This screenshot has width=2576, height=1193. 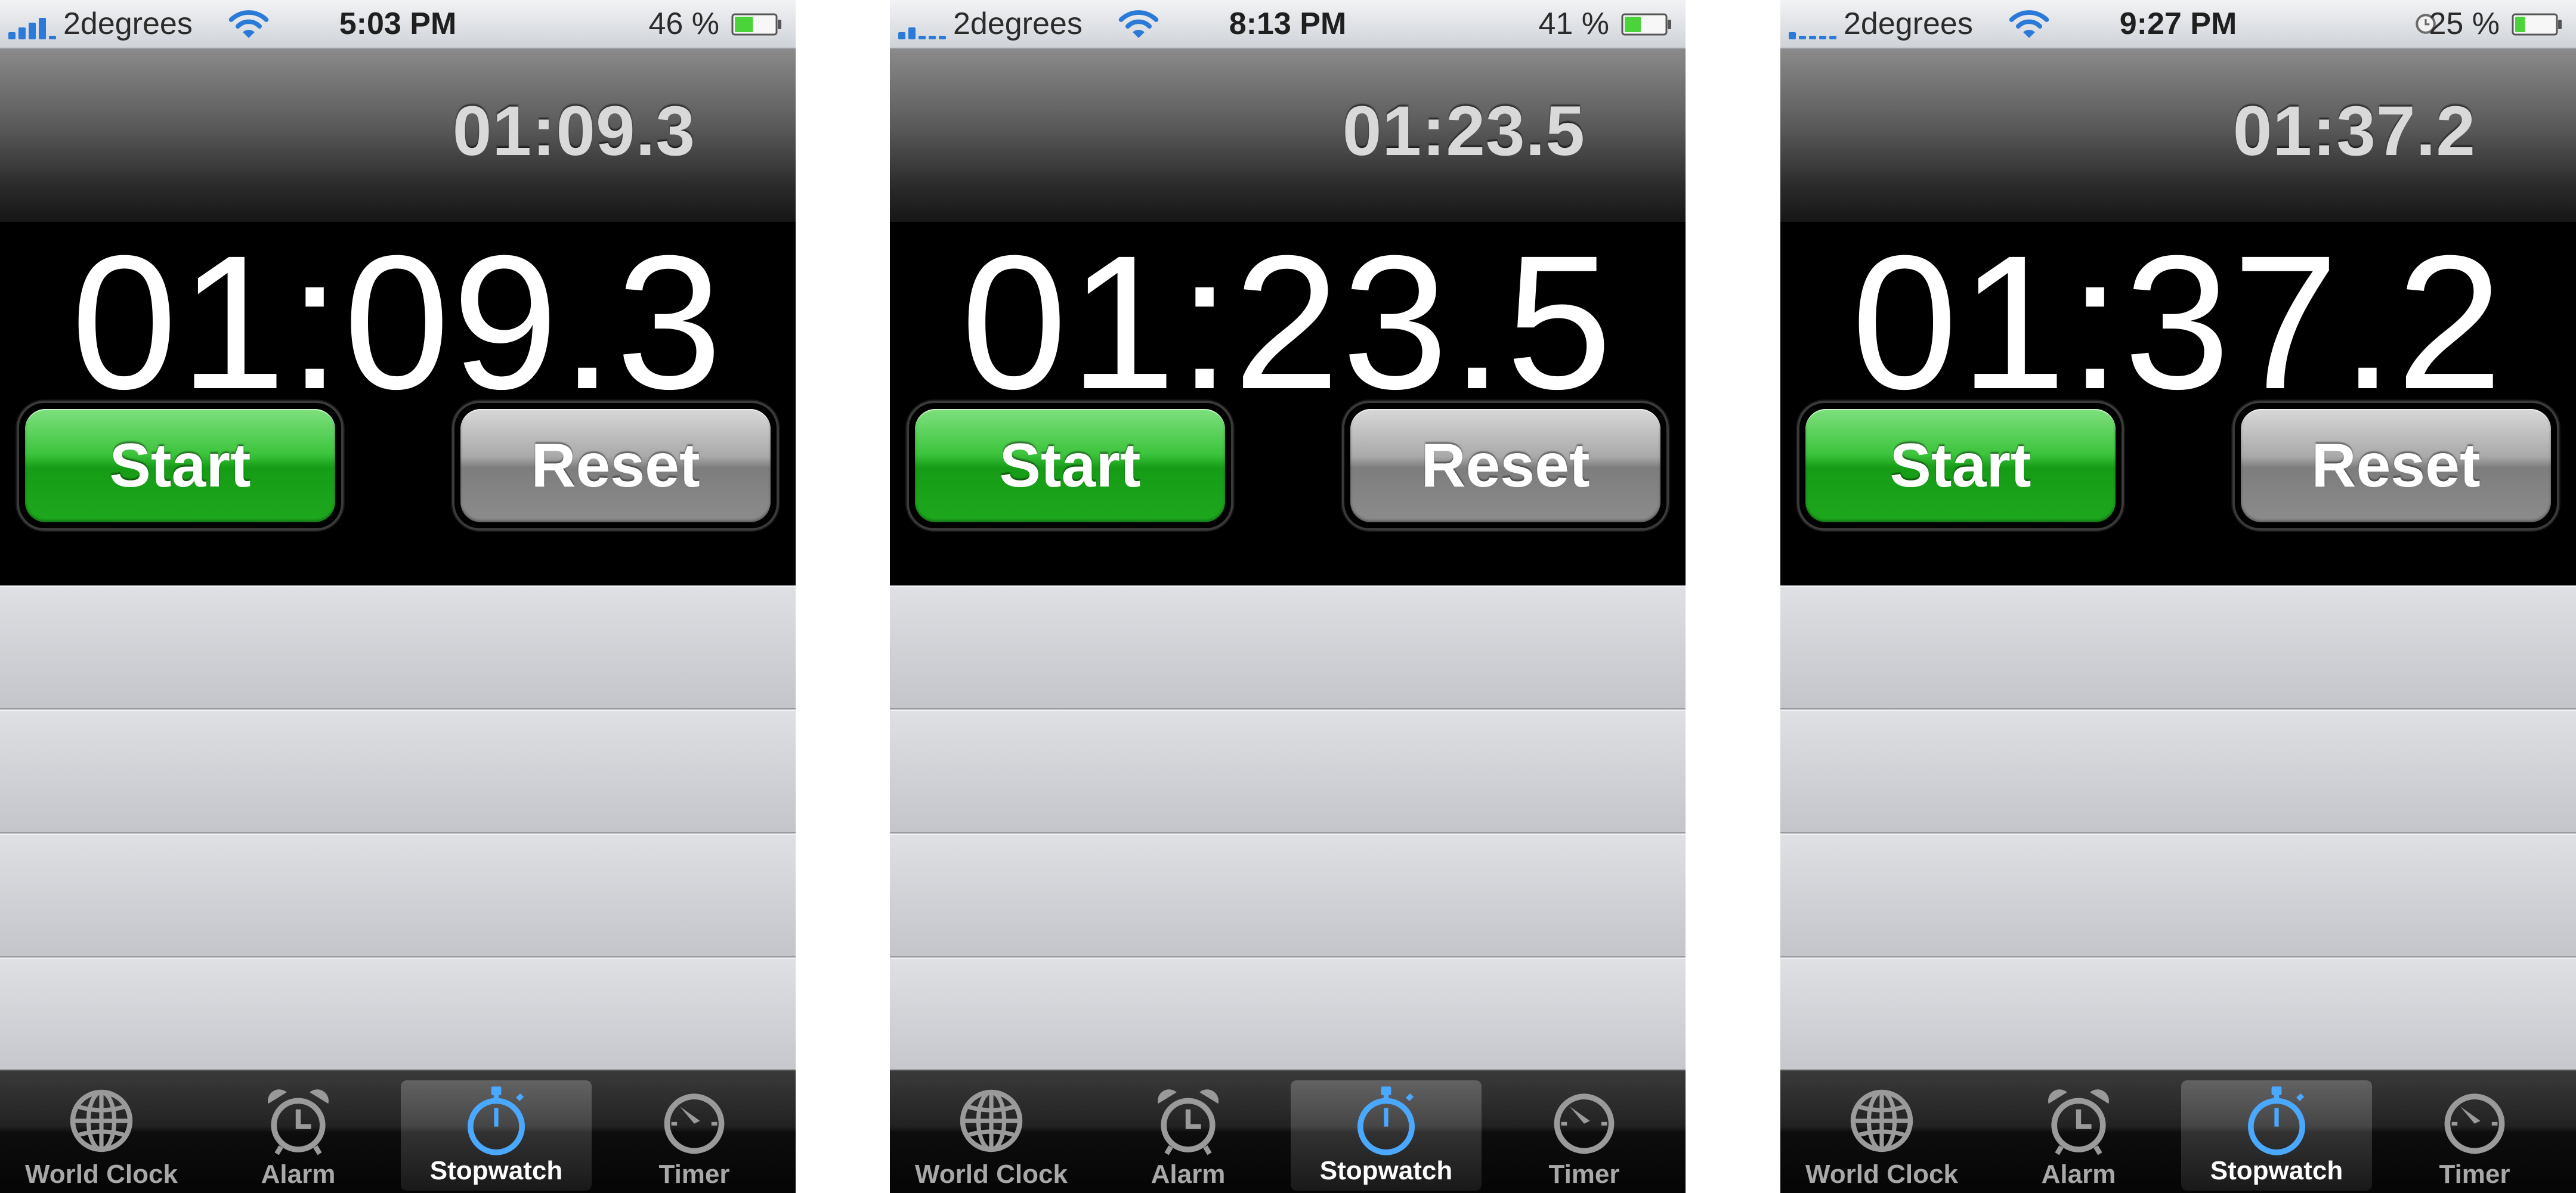 I want to click on status-bar: 2degrees 9:27 PM 25 %, so click(x=2178, y=24).